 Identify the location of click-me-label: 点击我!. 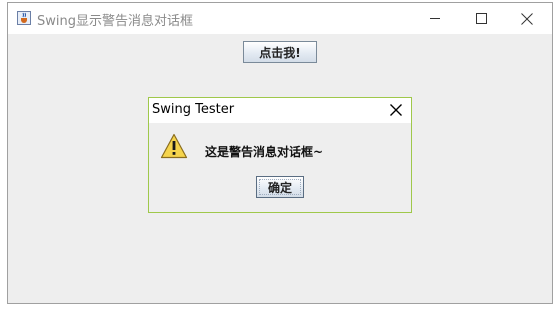
(280, 52).